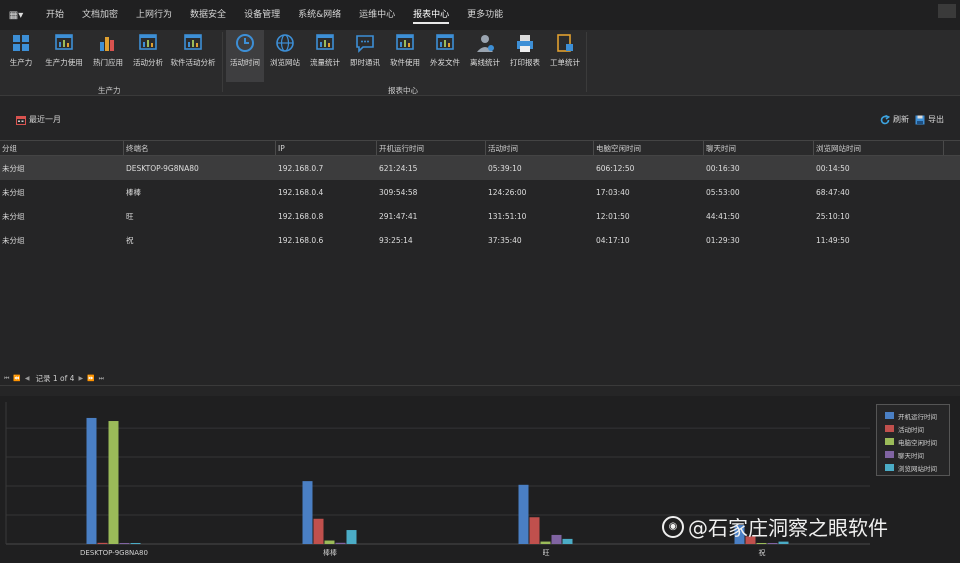 The width and height of the screenshot is (960, 563). Describe the element at coordinates (90, 378) in the screenshot. I see `next-block-icon: ⏩` at that location.